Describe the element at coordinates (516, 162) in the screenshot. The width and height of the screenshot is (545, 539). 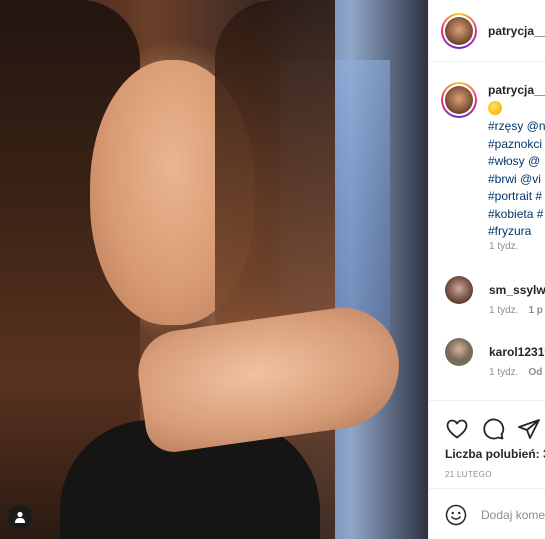
I see `hashtag: #włosy @` at that location.